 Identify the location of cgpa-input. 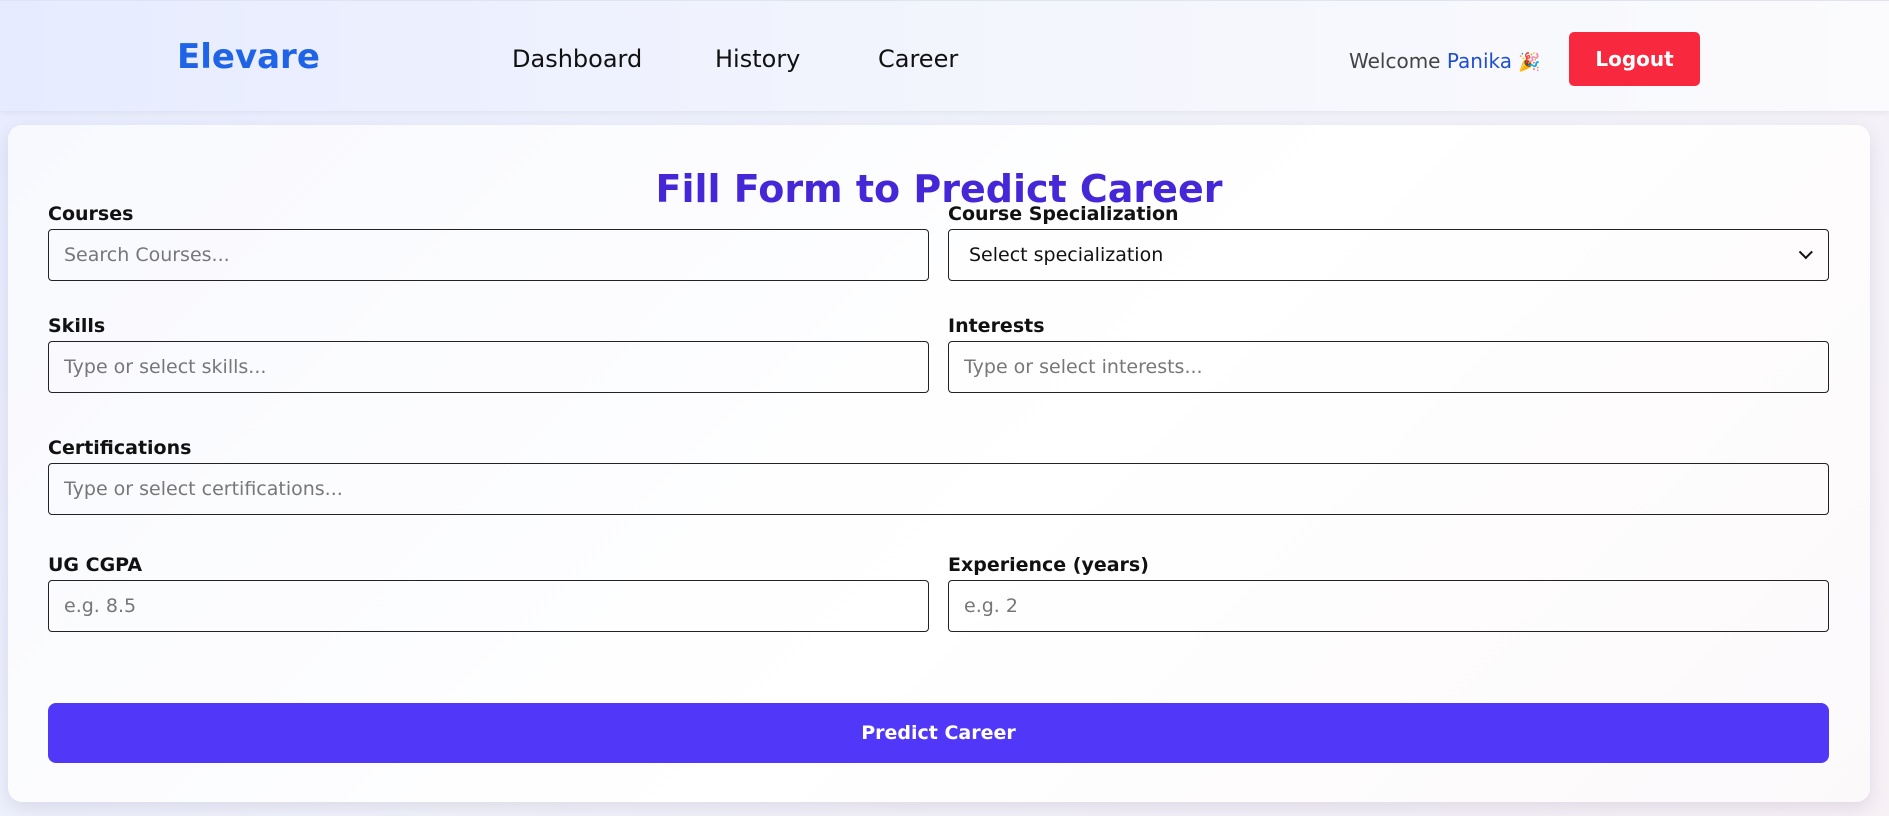
(488, 606).